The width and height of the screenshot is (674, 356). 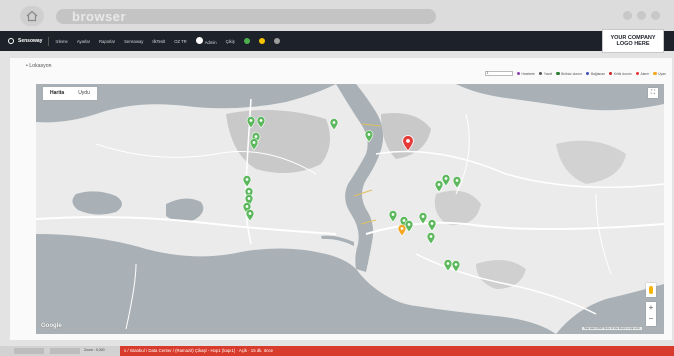 I want to click on bell-icon, so click(x=261, y=41).